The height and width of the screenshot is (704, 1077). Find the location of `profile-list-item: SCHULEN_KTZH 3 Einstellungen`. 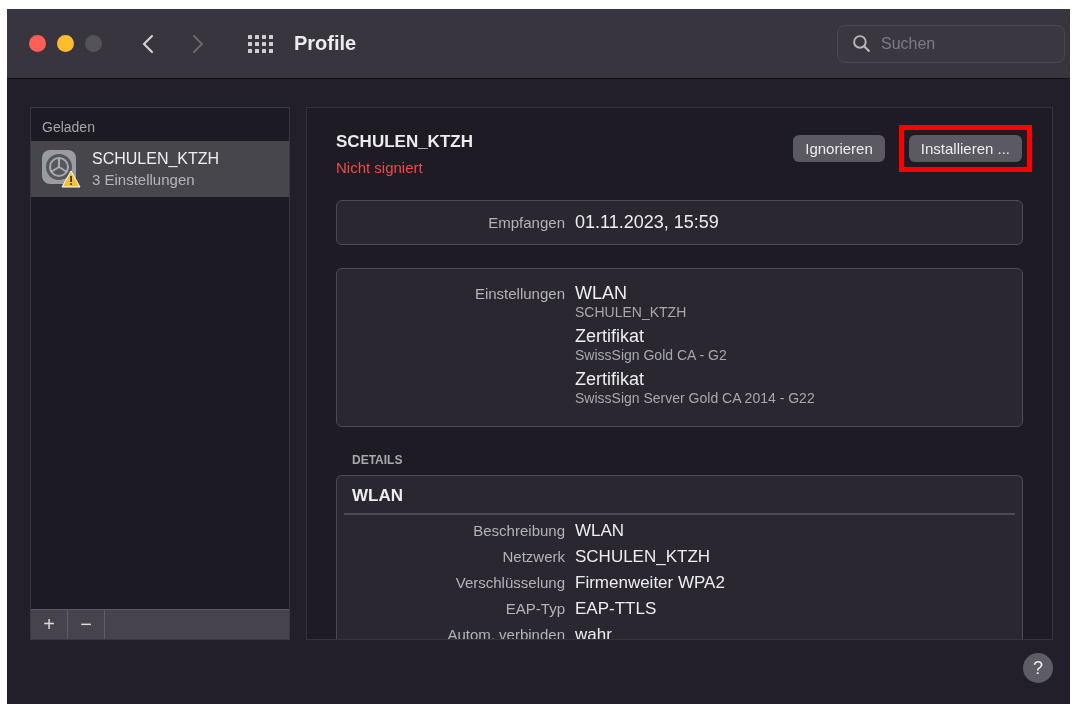

profile-list-item: SCHULEN_KTZH 3 Einstellungen is located at coordinates (160, 169).